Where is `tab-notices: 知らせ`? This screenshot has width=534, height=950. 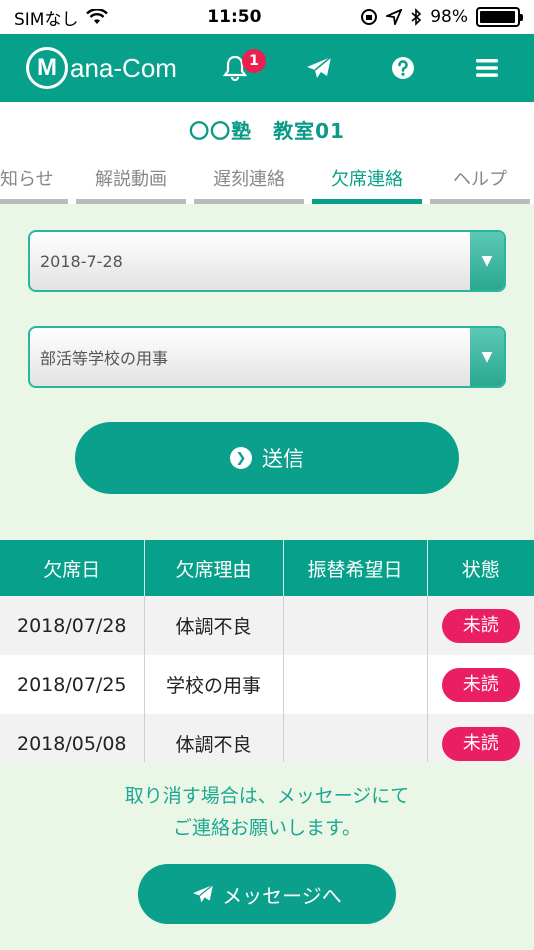
tab-notices: 知らせ is located at coordinates (34, 180).